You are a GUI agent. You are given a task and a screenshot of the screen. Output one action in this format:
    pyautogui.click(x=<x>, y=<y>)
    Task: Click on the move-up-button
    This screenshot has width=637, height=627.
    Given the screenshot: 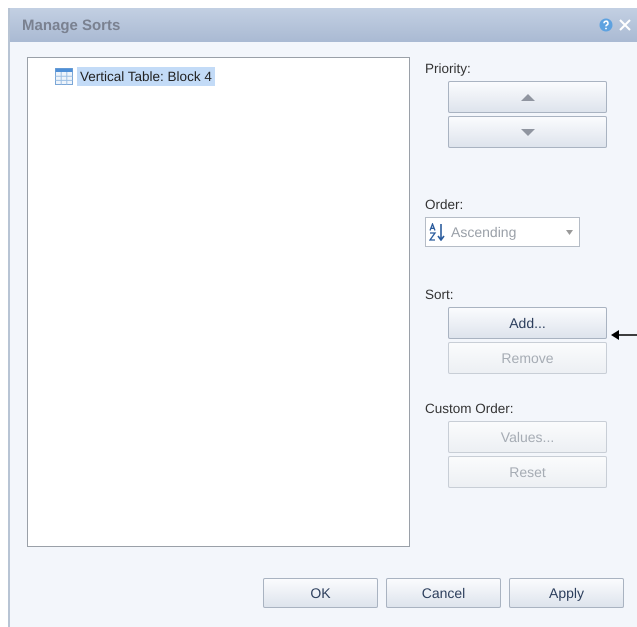 What is the action you would take?
    pyautogui.click(x=527, y=97)
    